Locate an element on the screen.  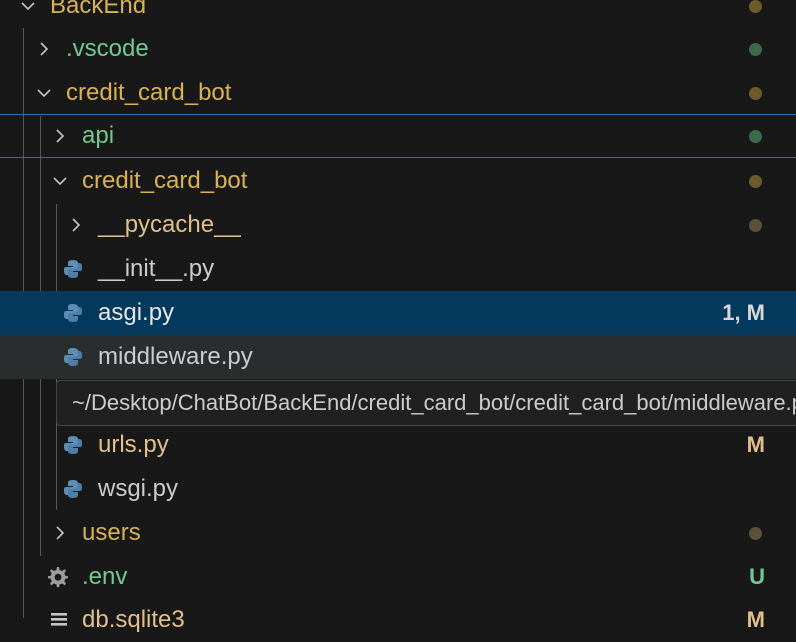
tree-item-label: urls.py is located at coordinates (133, 444).